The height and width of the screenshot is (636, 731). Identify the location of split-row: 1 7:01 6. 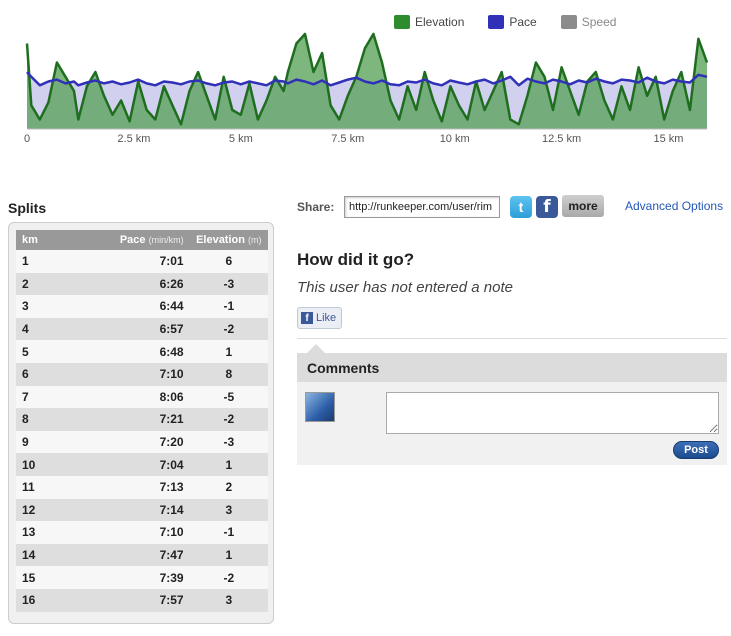
(142, 261).